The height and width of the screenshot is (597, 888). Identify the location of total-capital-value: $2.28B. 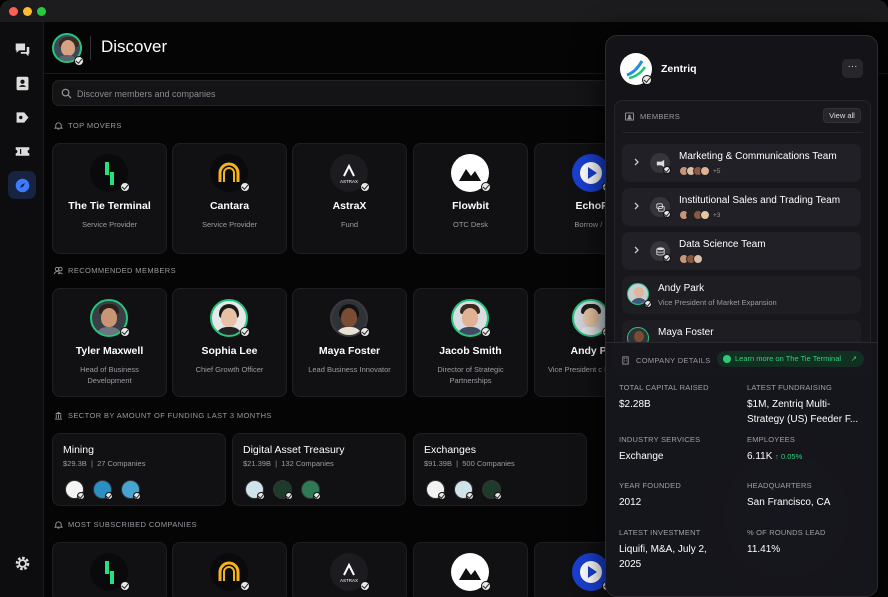
(635, 404).